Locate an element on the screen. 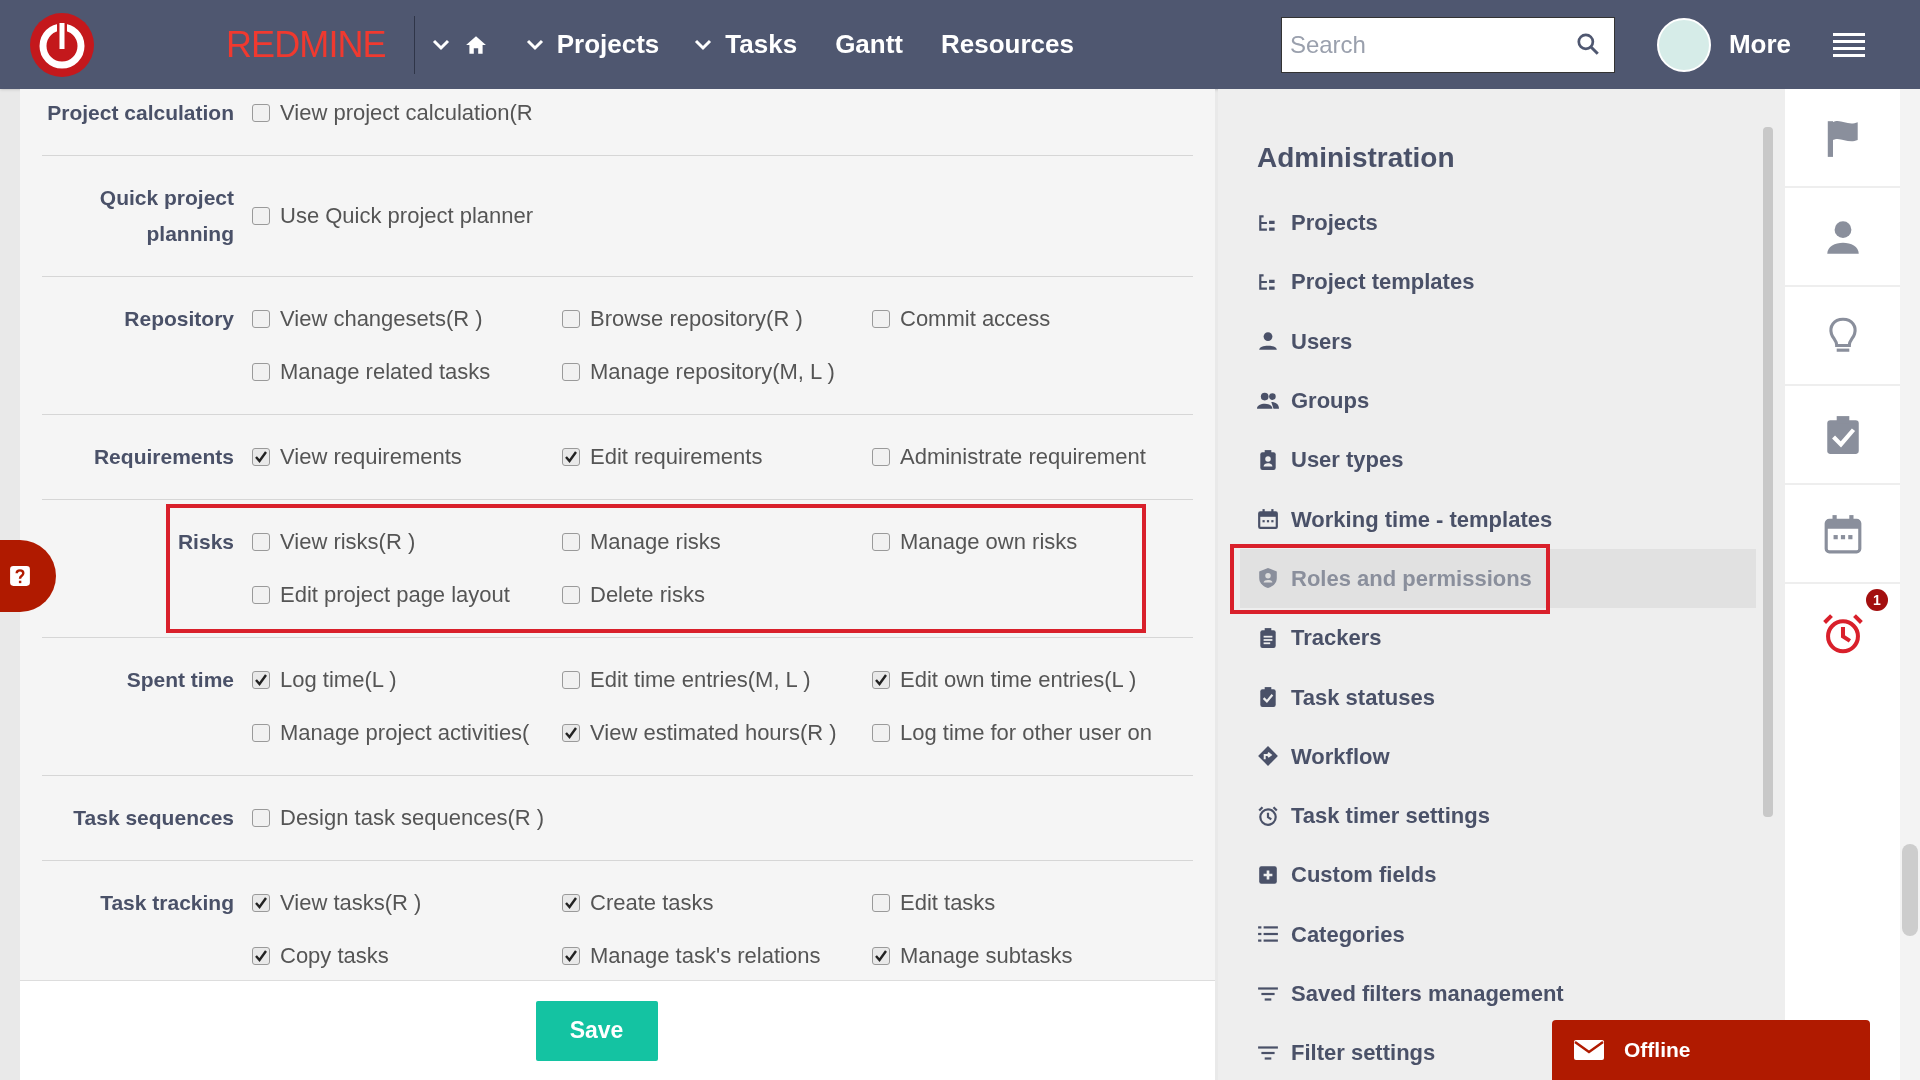 This screenshot has width=1920, height=1080. user-icon is located at coordinates (1268, 341).